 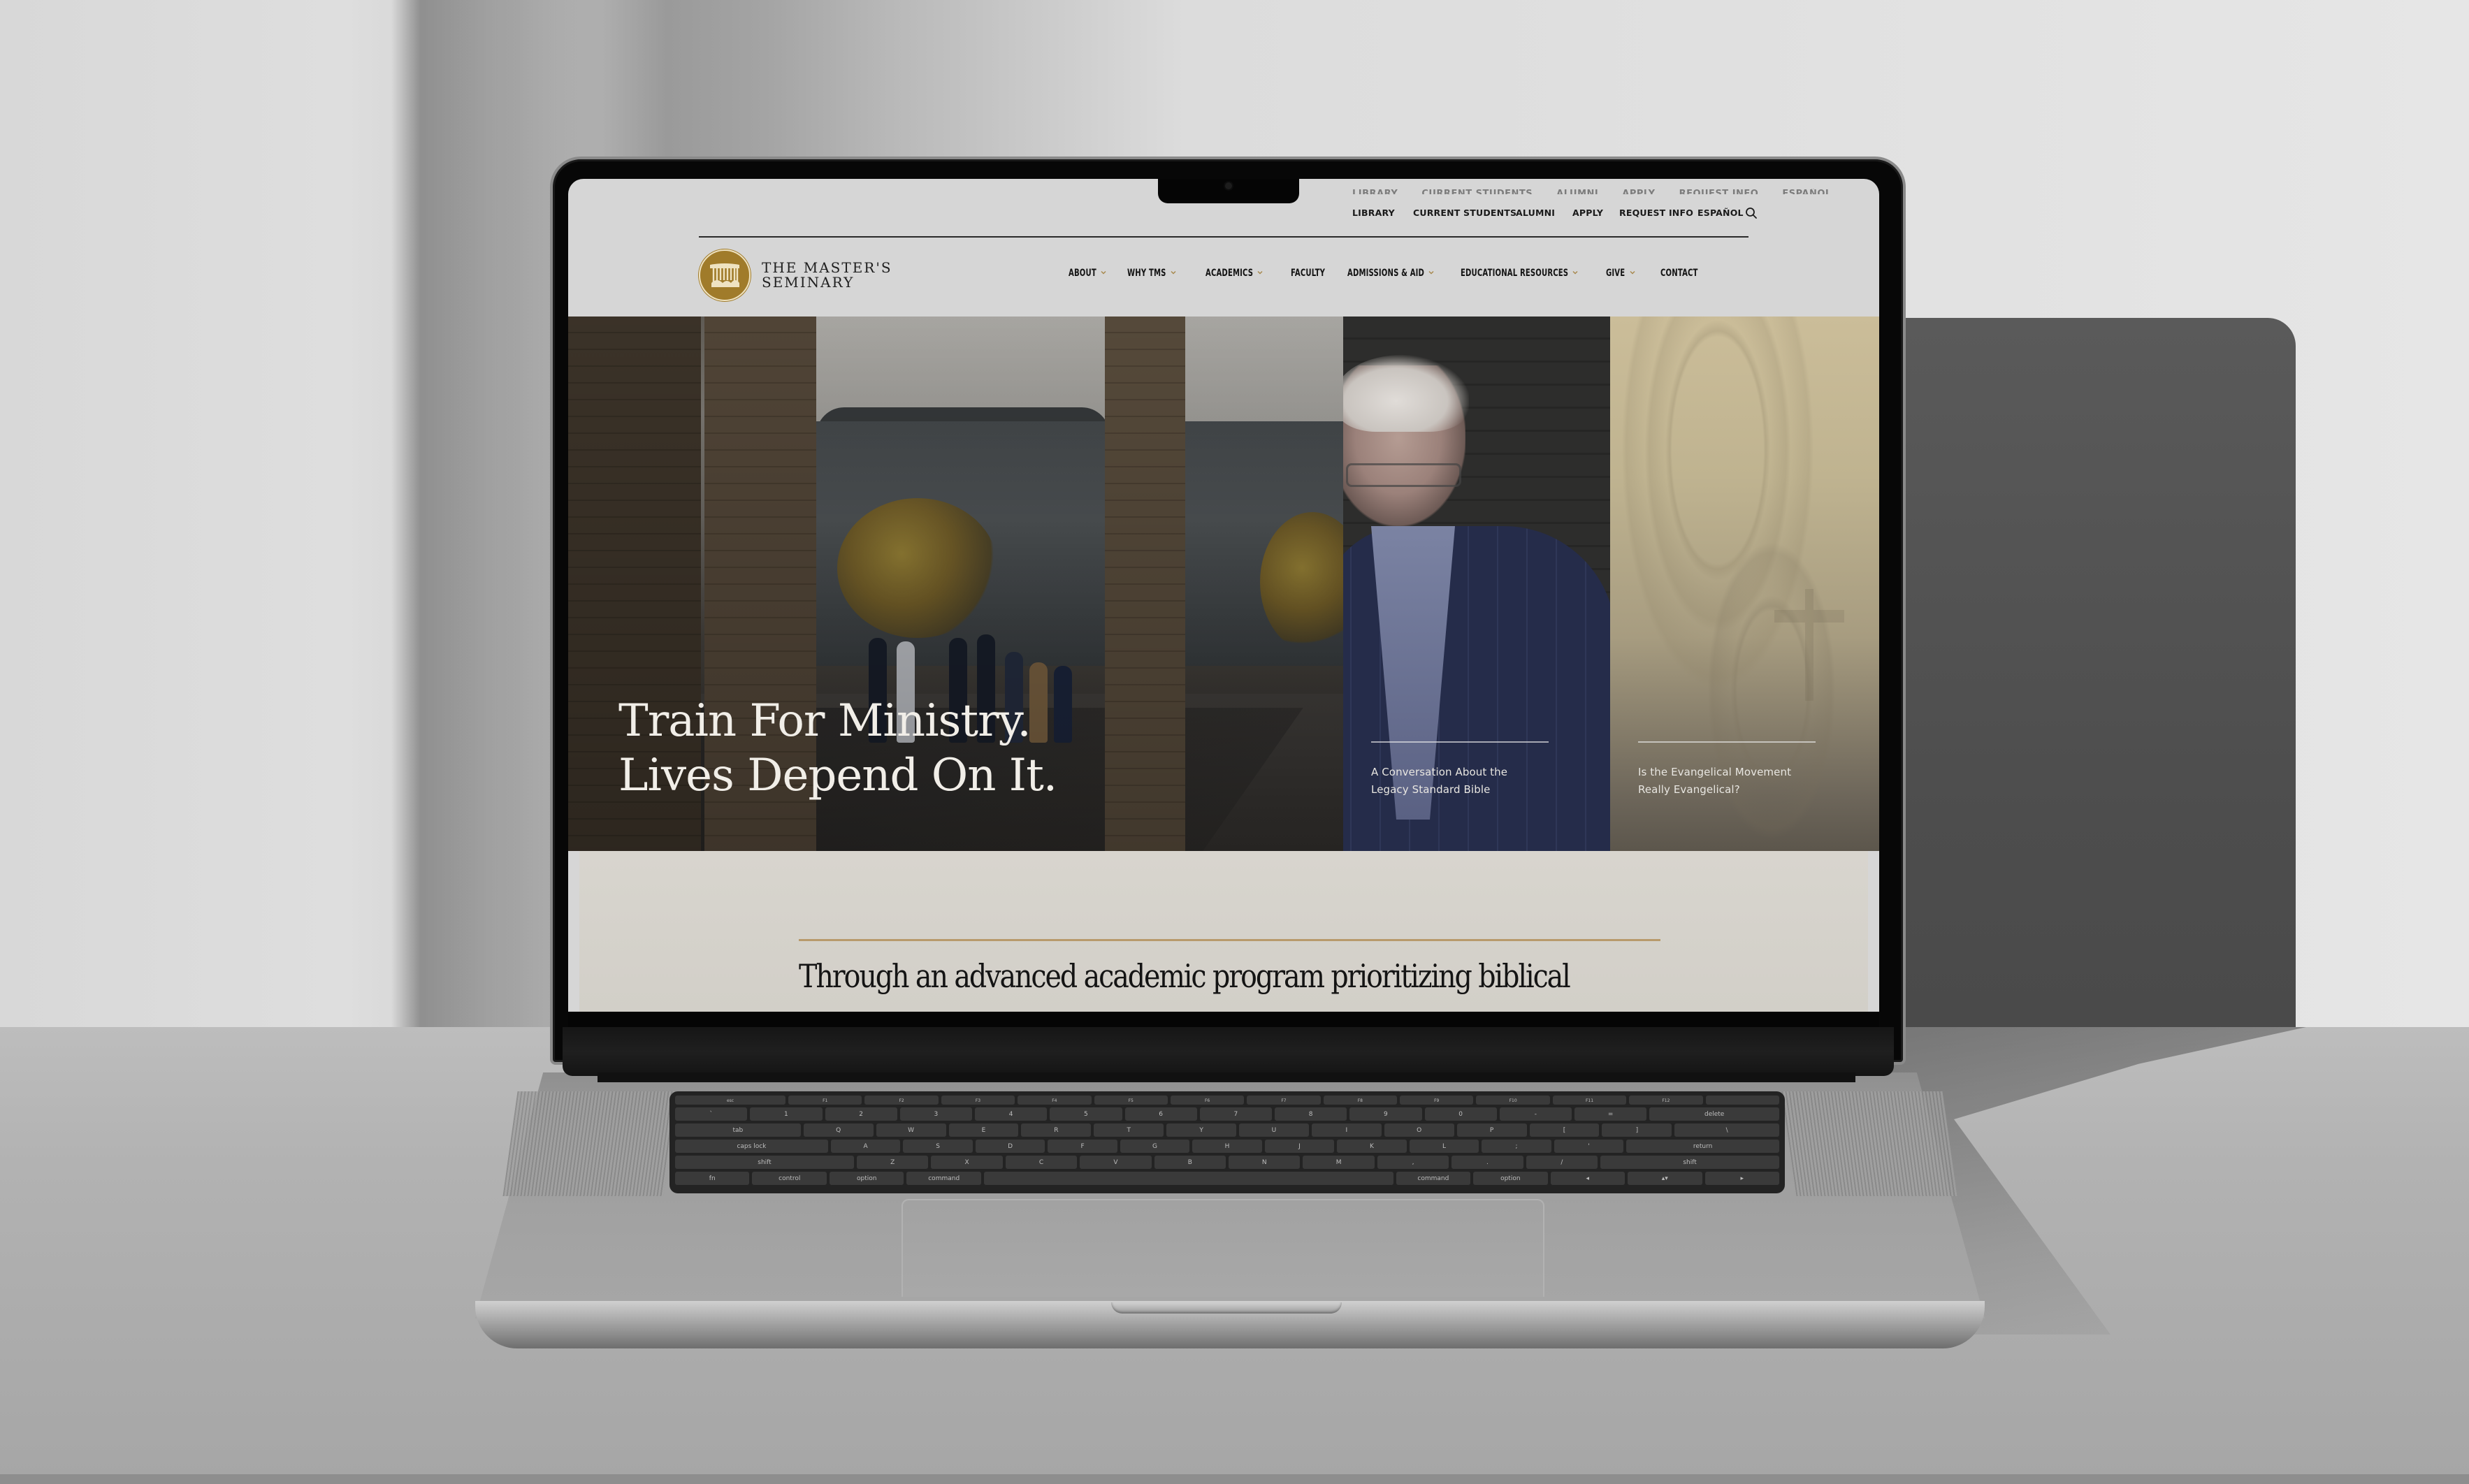 I want to click on key: =, so click(x=1610, y=1114).